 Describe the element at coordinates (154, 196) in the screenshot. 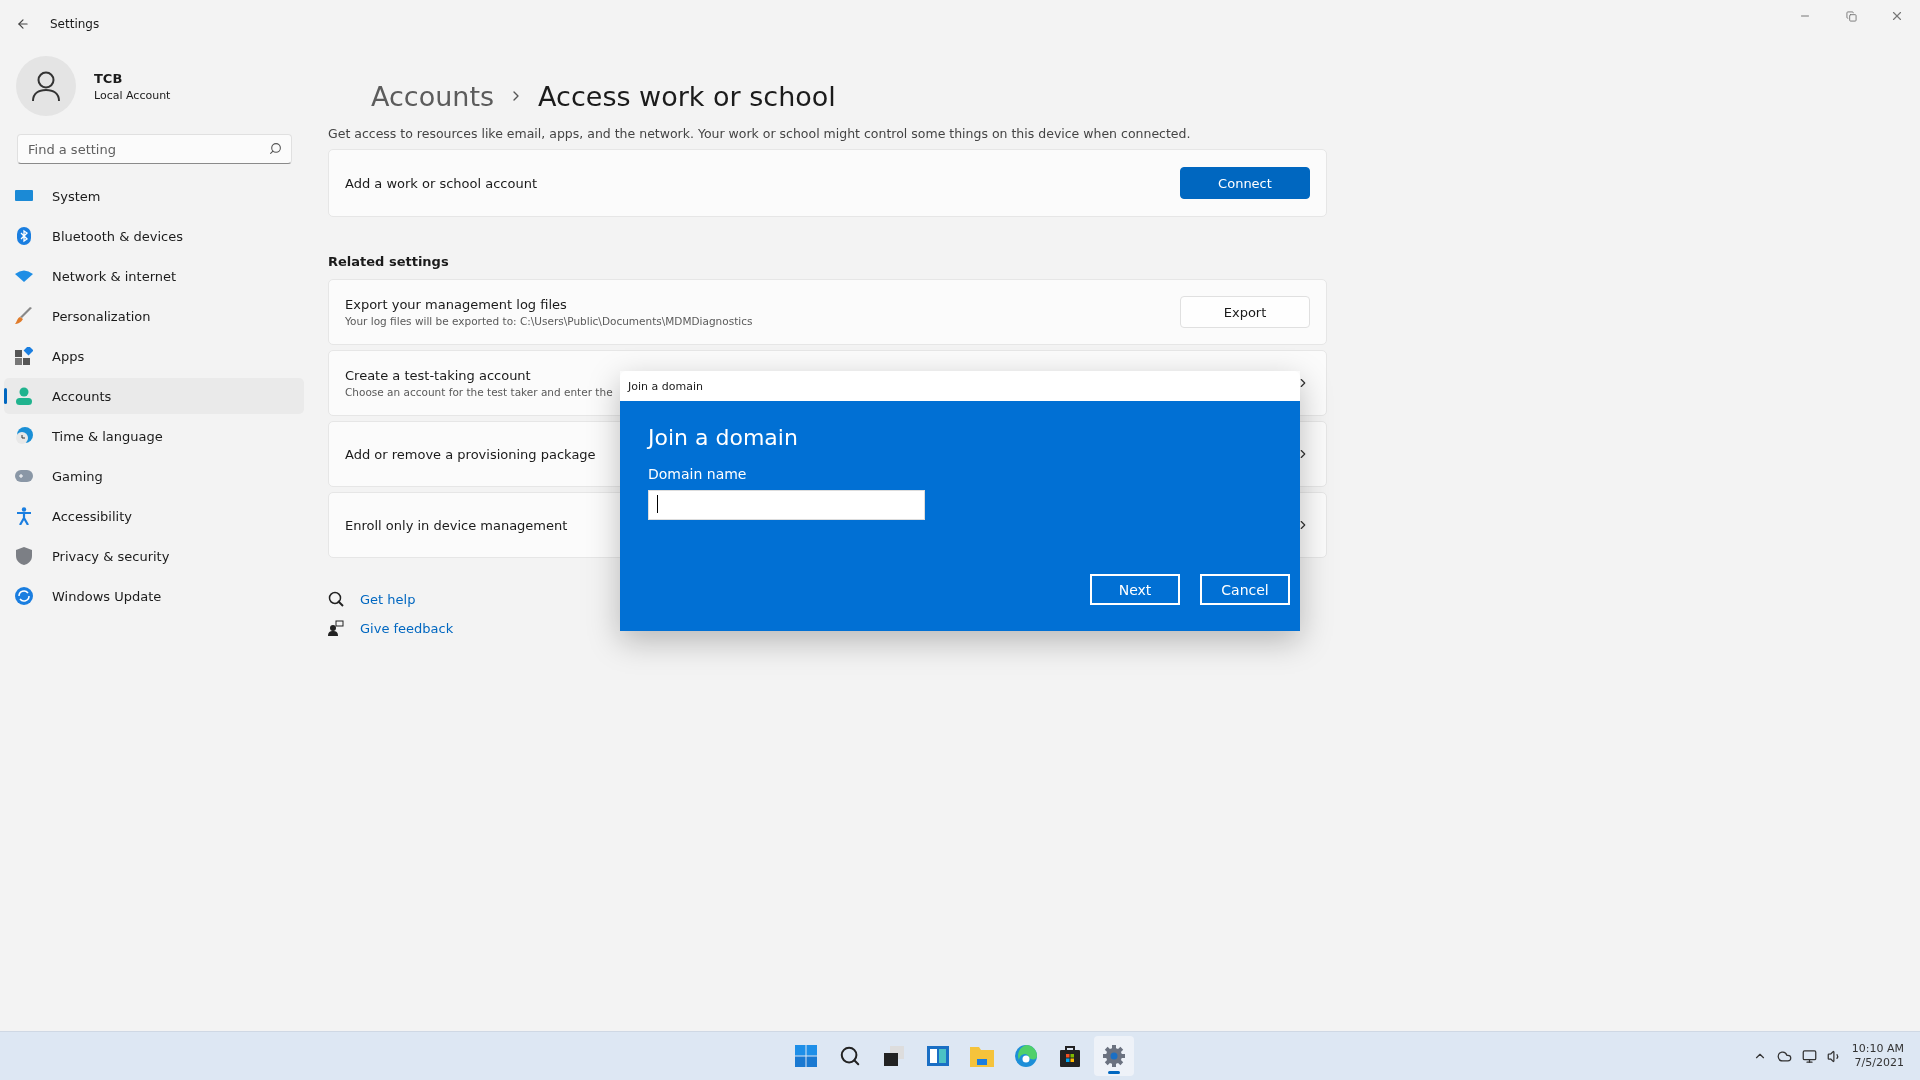

I see `nav-item: System` at that location.